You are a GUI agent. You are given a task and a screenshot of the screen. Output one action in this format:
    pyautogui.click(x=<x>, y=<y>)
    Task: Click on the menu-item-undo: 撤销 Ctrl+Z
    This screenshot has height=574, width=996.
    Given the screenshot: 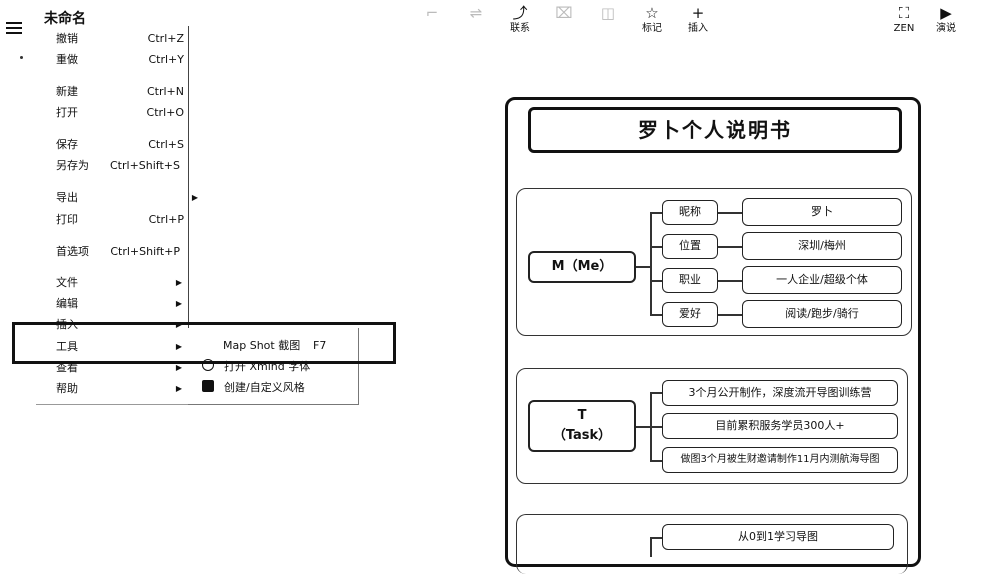 What is the action you would take?
    pyautogui.click(x=131, y=39)
    